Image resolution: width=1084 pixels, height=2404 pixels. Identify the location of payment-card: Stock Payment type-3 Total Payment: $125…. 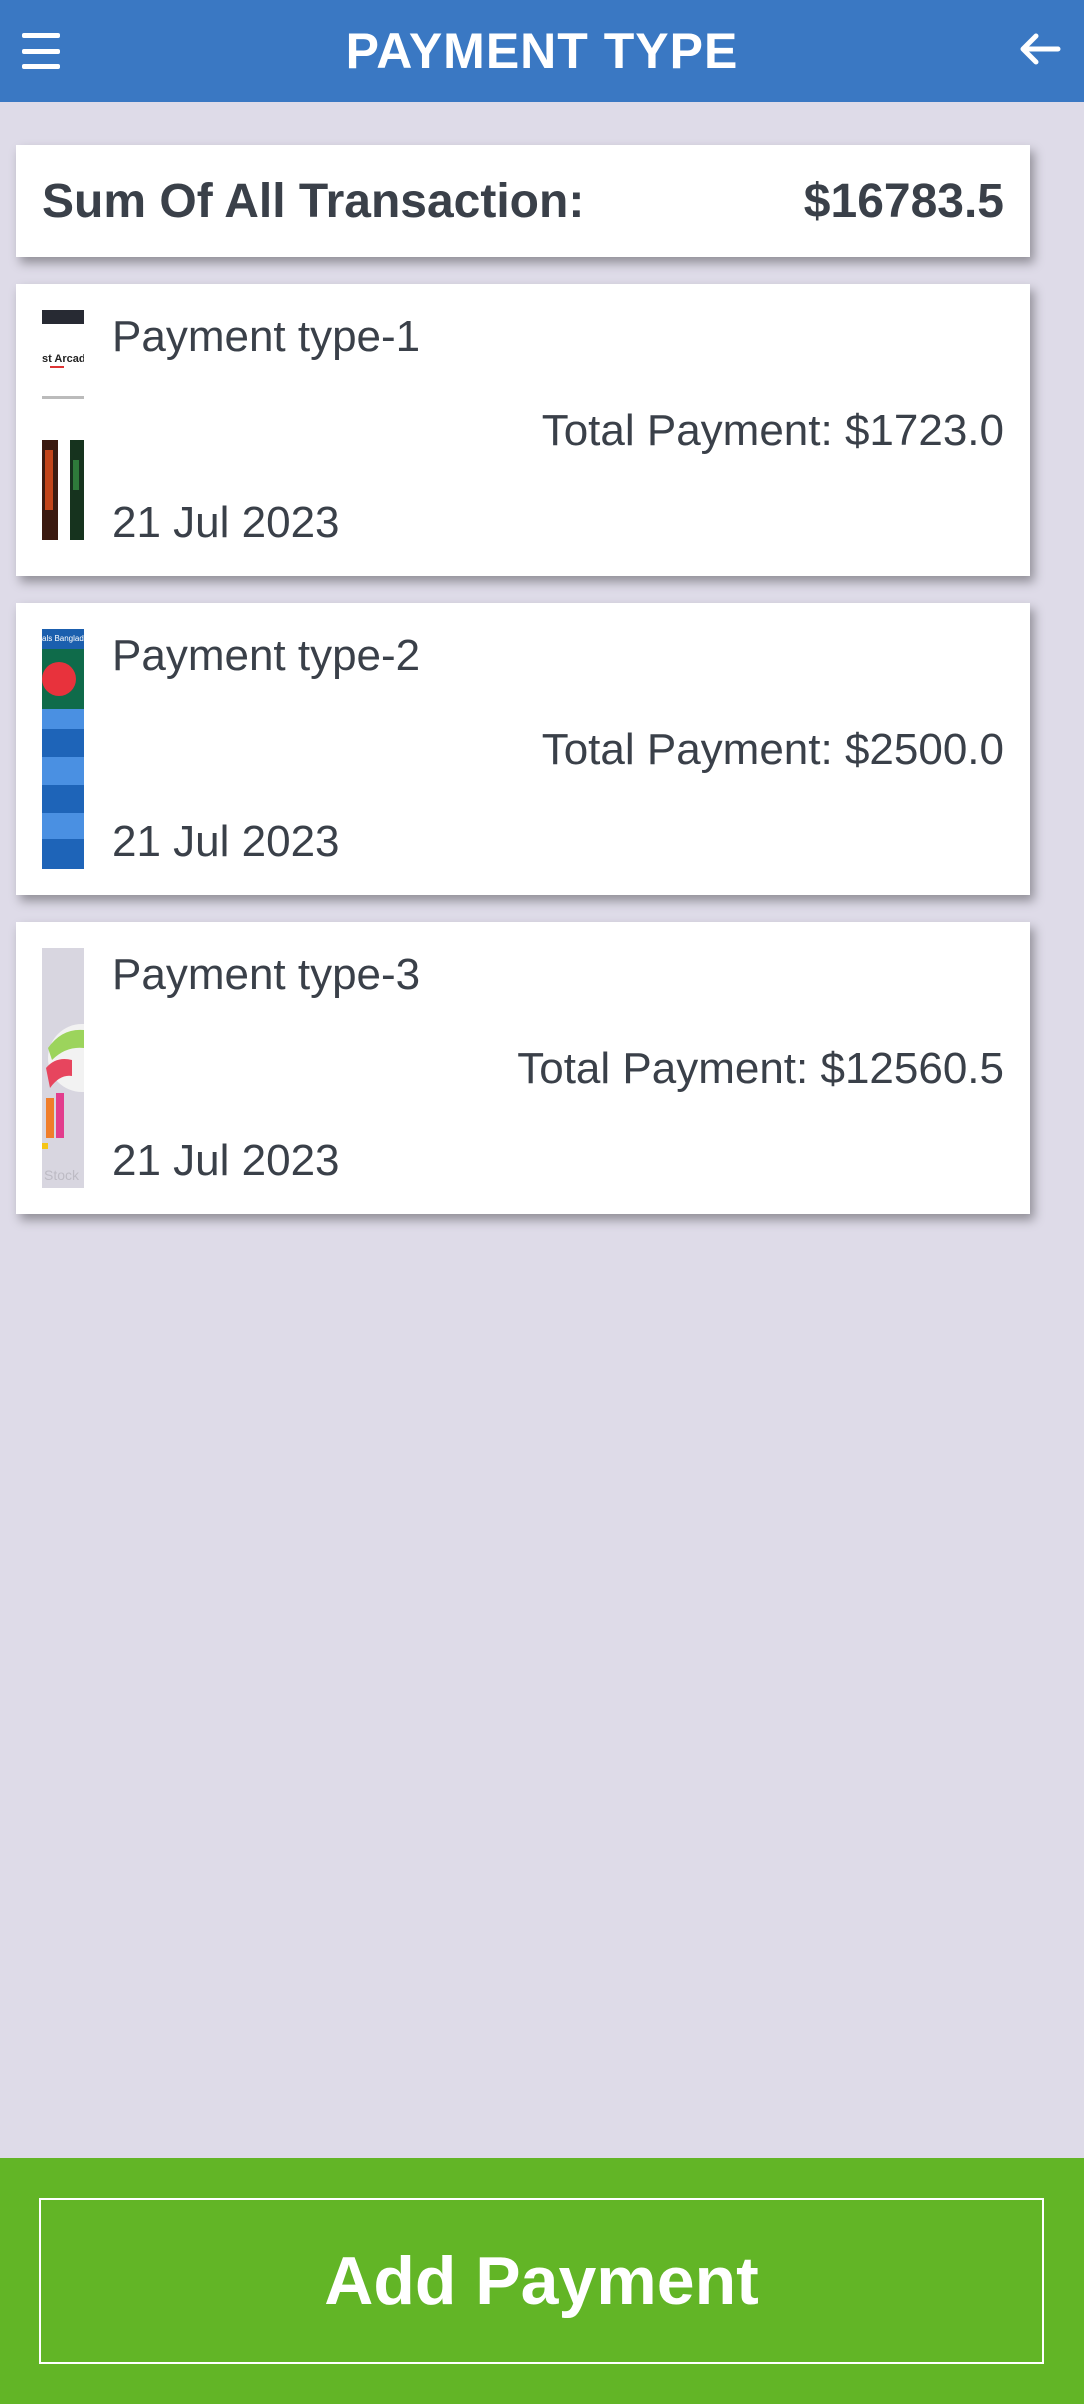
(523, 1068).